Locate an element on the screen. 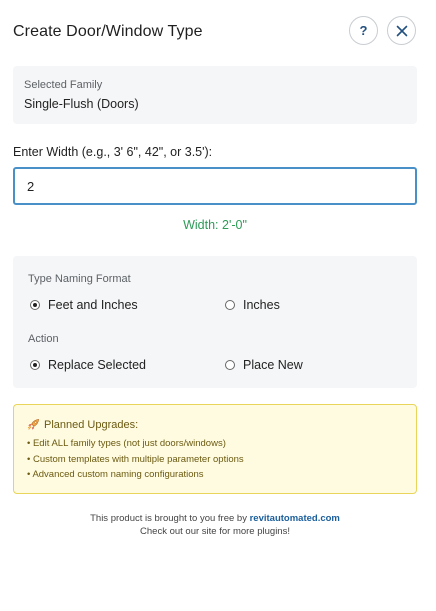 The height and width of the screenshot is (611, 436). close-icon is located at coordinates (401, 30).